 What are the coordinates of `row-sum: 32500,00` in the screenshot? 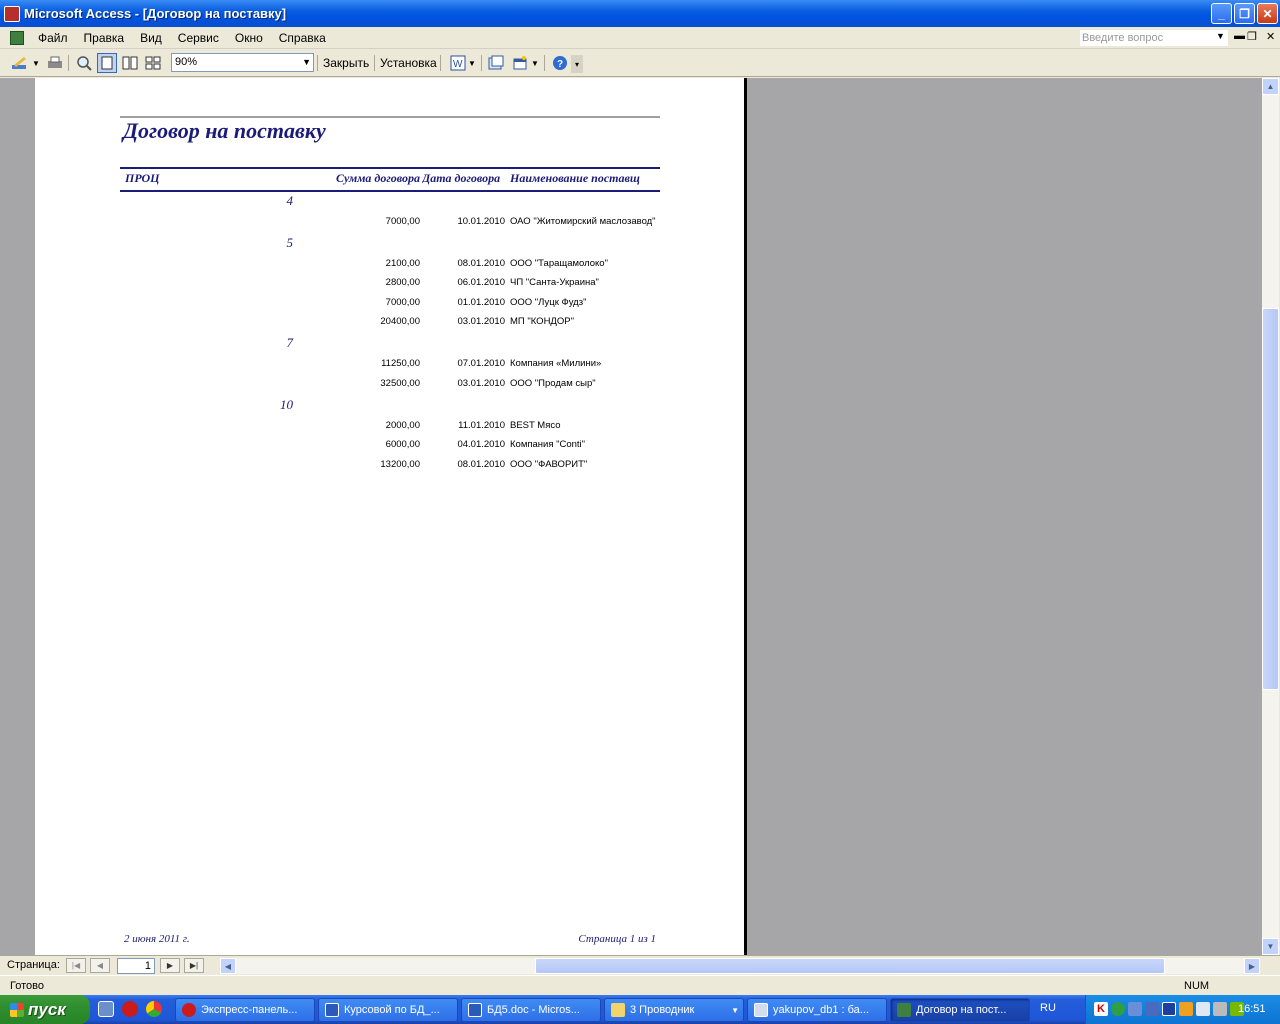 It's located at (400, 383).